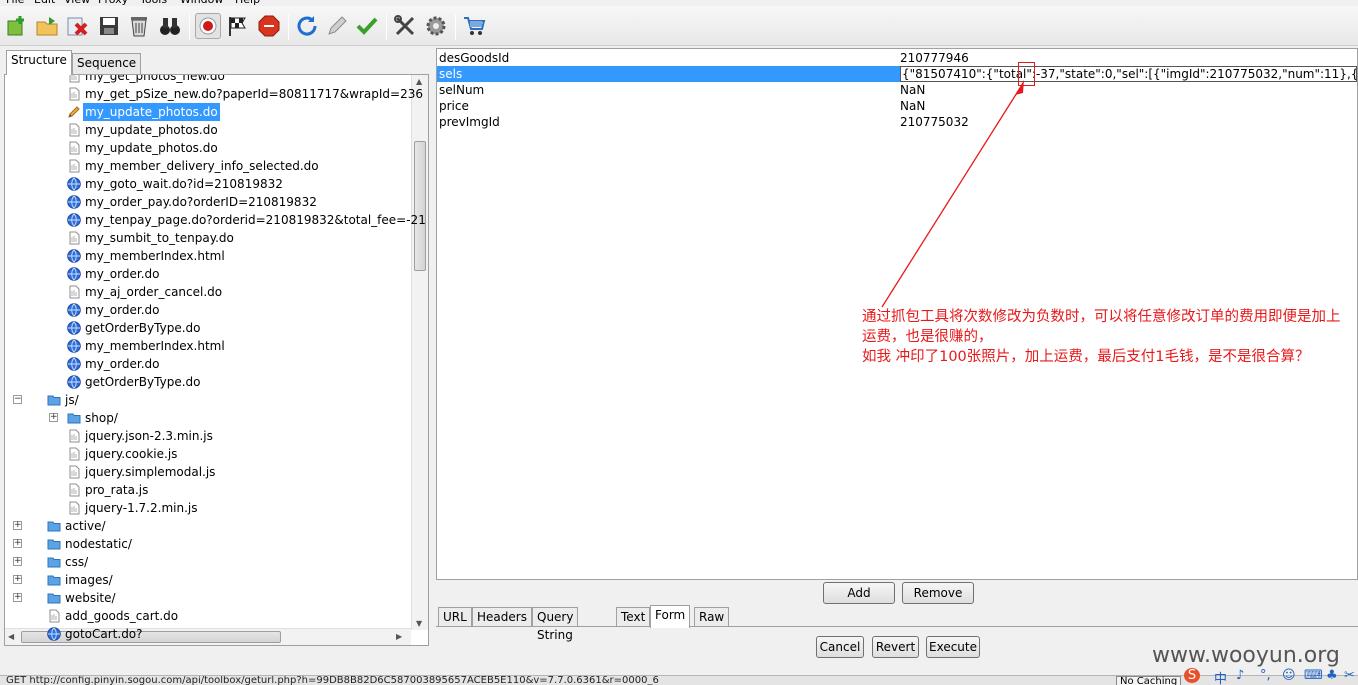 Image resolution: width=1358 pixels, height=685 pixels. What do you see at coordinates (1240, 675) in the screenshot?
I see `tray-icon: ♪` at bounding box center [1240, 675].